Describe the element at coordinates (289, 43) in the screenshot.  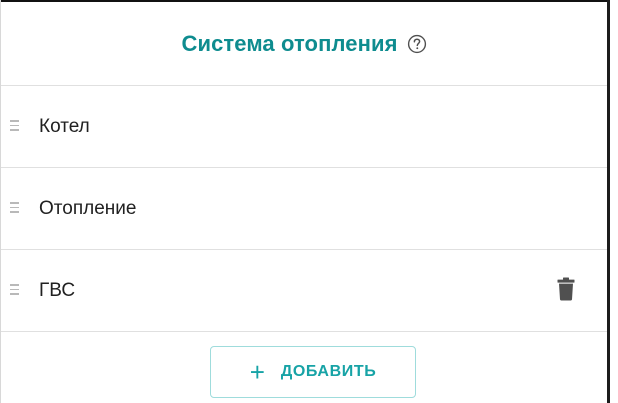
I see `panel-title: Система отопления` at that location.